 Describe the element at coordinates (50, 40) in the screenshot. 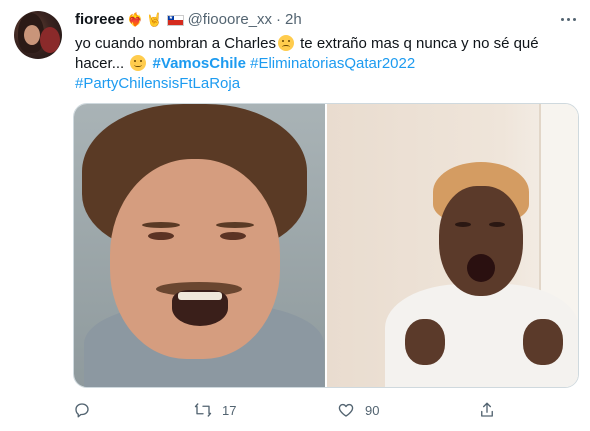

I see `avatar-detail` at that location.